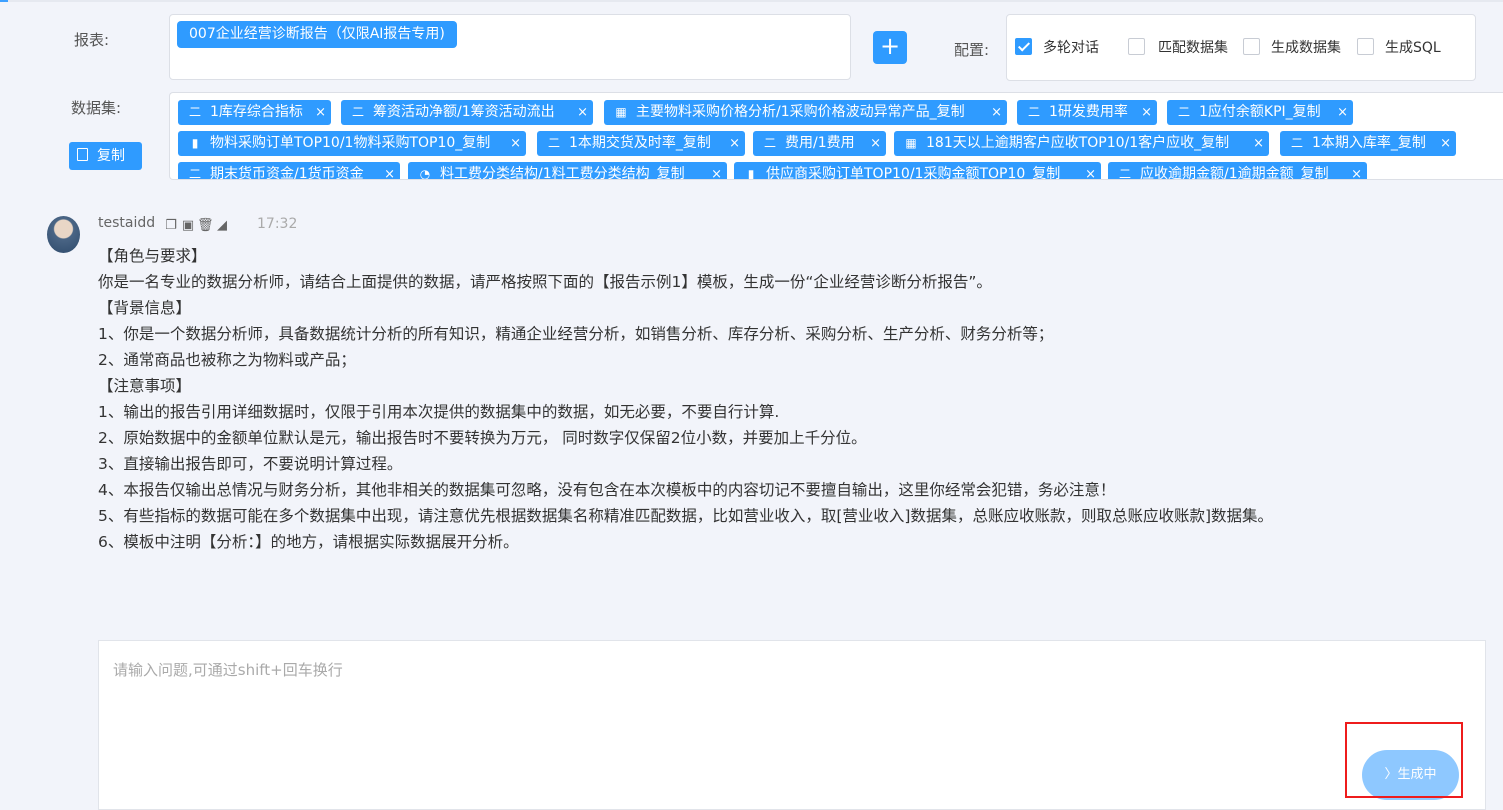  What do you see at coordinates (228, 670) in the screenshot?
I see `question-placeholder: 请输入问题,可通过shift+回车换行` at bounding box center [228, 670].